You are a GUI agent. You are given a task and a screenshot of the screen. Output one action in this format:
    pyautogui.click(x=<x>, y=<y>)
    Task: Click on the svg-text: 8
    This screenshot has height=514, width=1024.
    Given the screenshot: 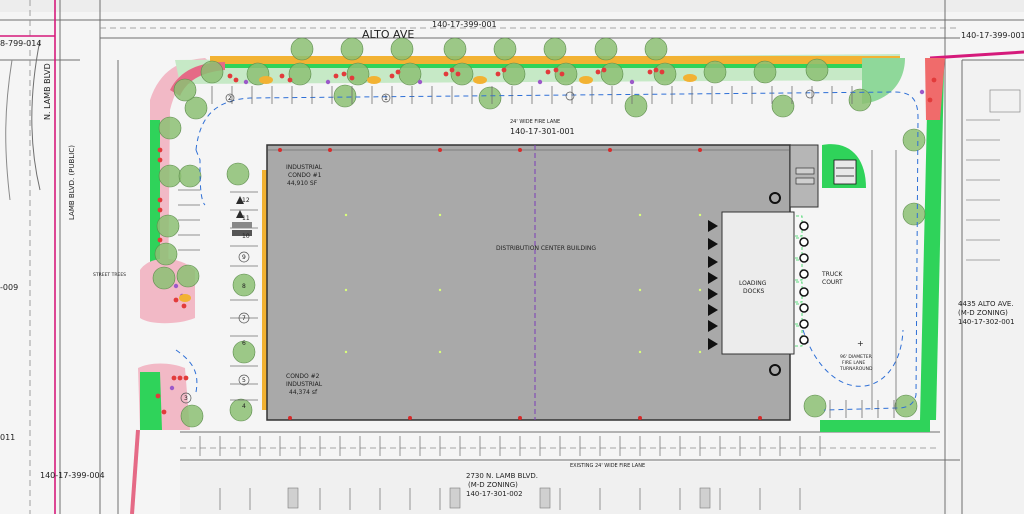 What is the action you would take?
    pyautogui.click(x=244, y=286)
    